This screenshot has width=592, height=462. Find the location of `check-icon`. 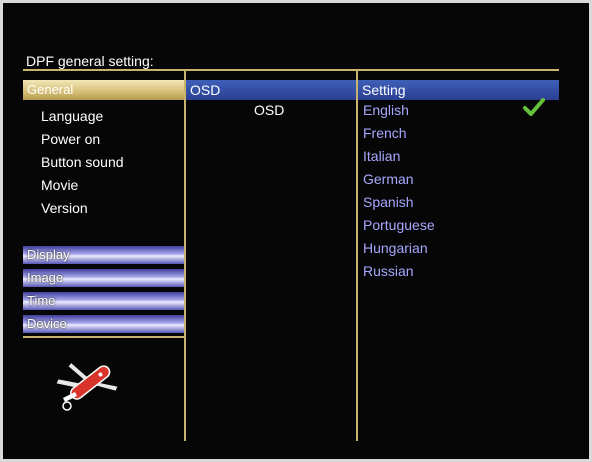

check-icon is located at coordinates (534, 109).